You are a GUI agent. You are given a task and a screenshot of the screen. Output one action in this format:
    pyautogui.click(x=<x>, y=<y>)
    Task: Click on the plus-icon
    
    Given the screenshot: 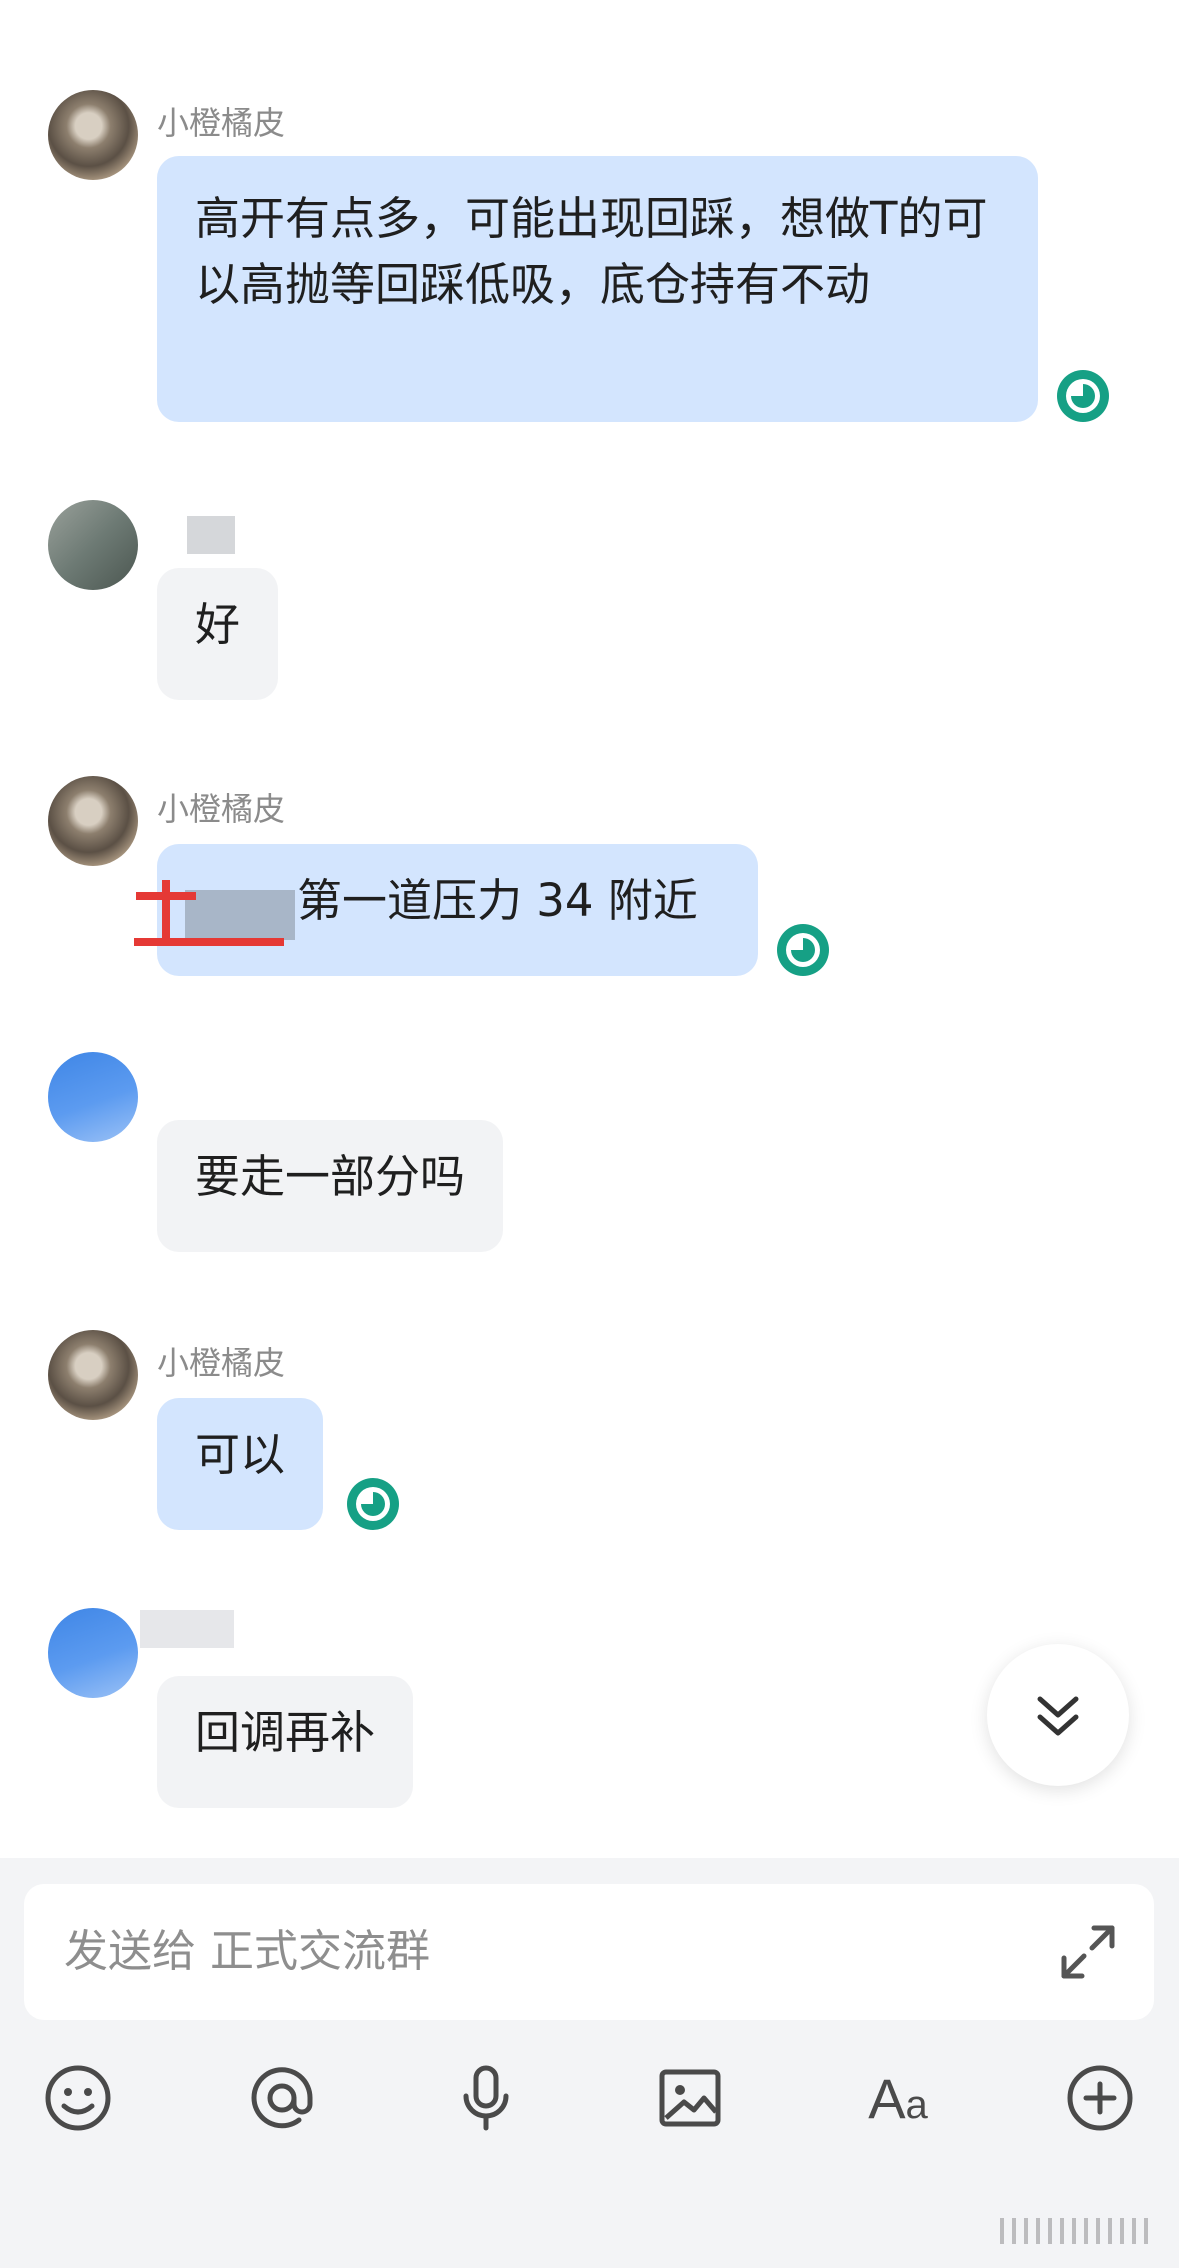 What is the action you would take?
    pyautogui.click(x=1100, y=2098)
    